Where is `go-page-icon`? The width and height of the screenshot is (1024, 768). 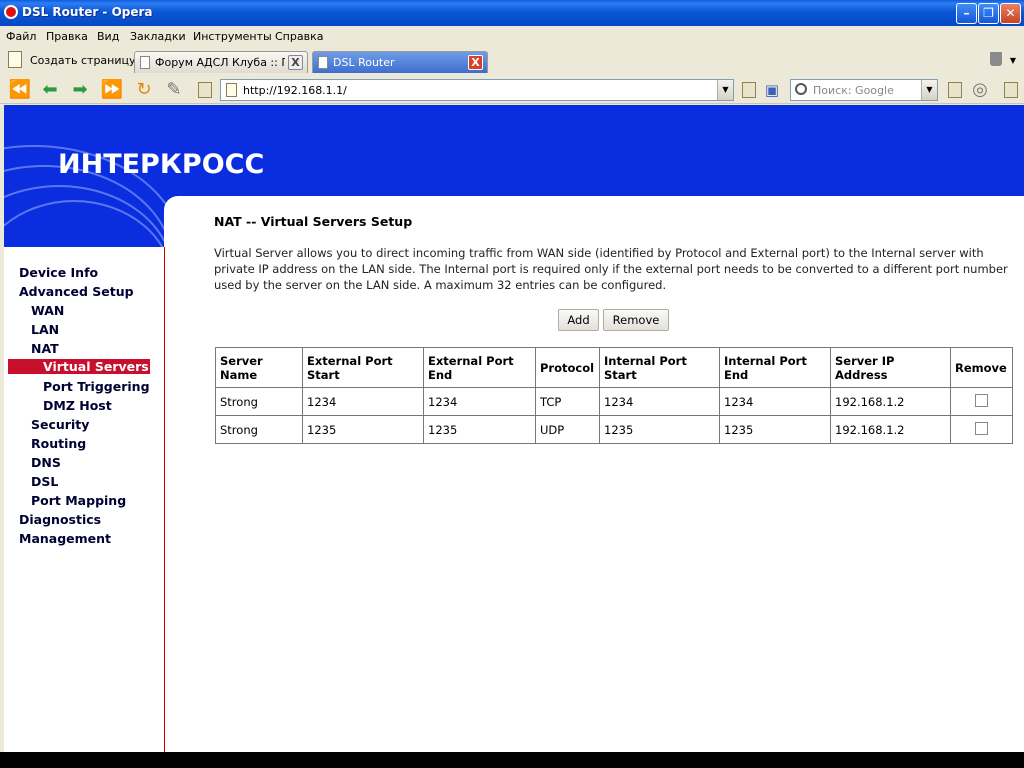
go-page-icon is located at coordinates (749, 90).